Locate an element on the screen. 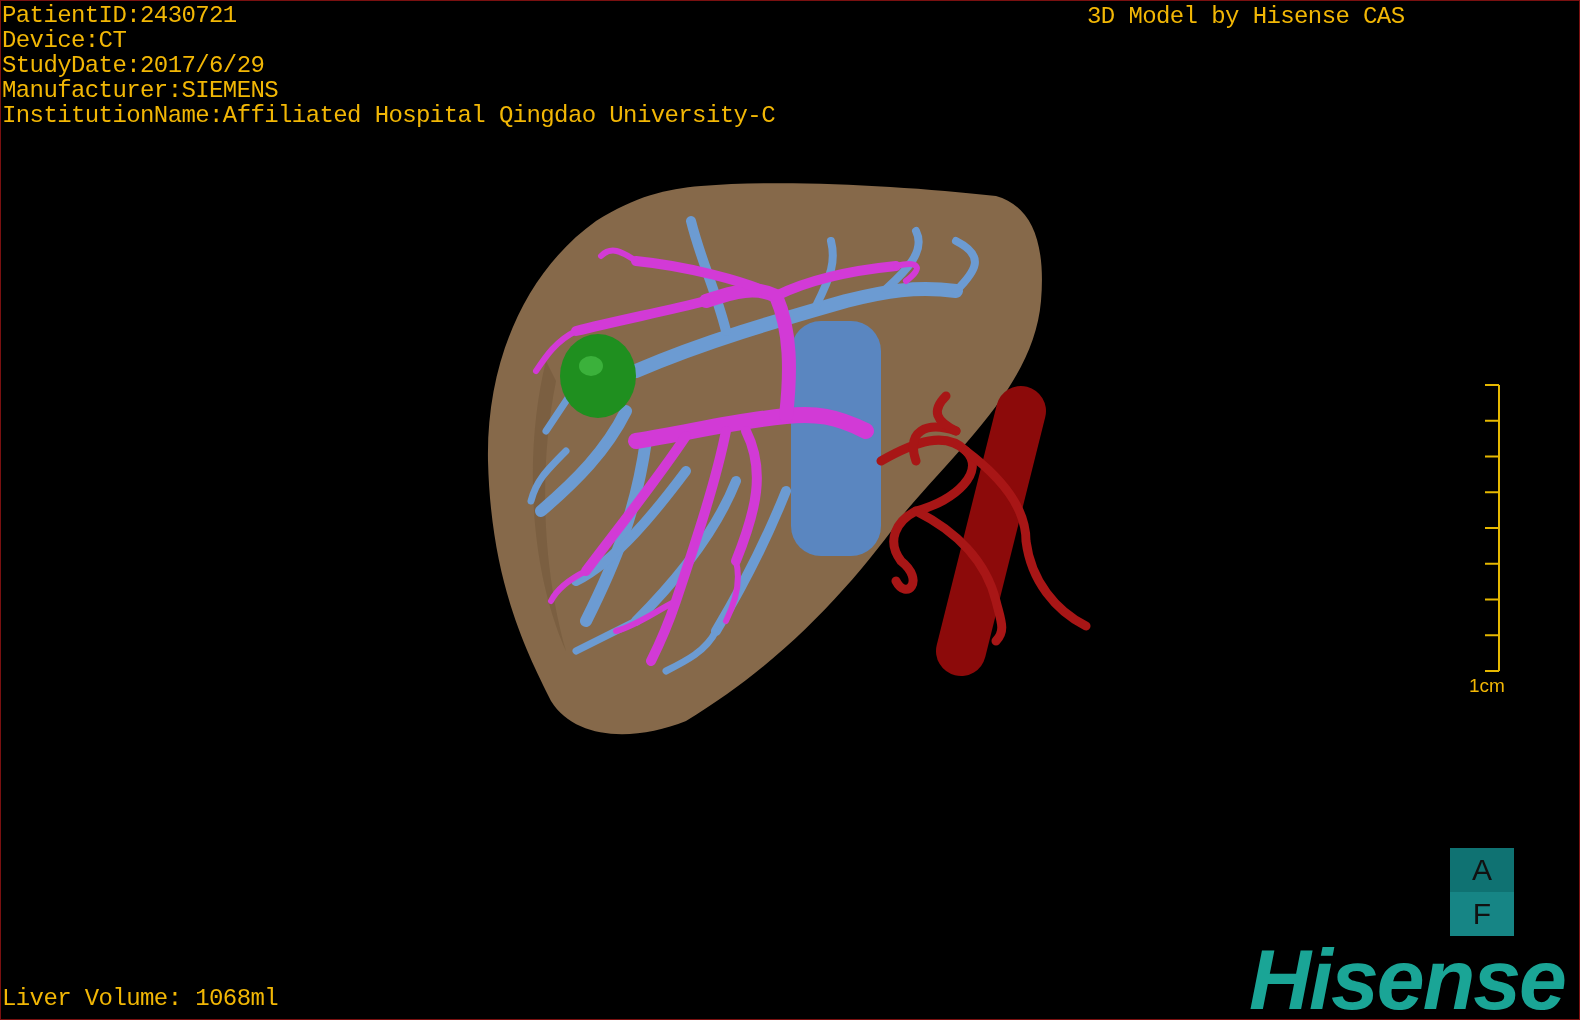 This screenshot has width=1580, height=1020. orientation-label: A is located at coordinates (1482, 870).